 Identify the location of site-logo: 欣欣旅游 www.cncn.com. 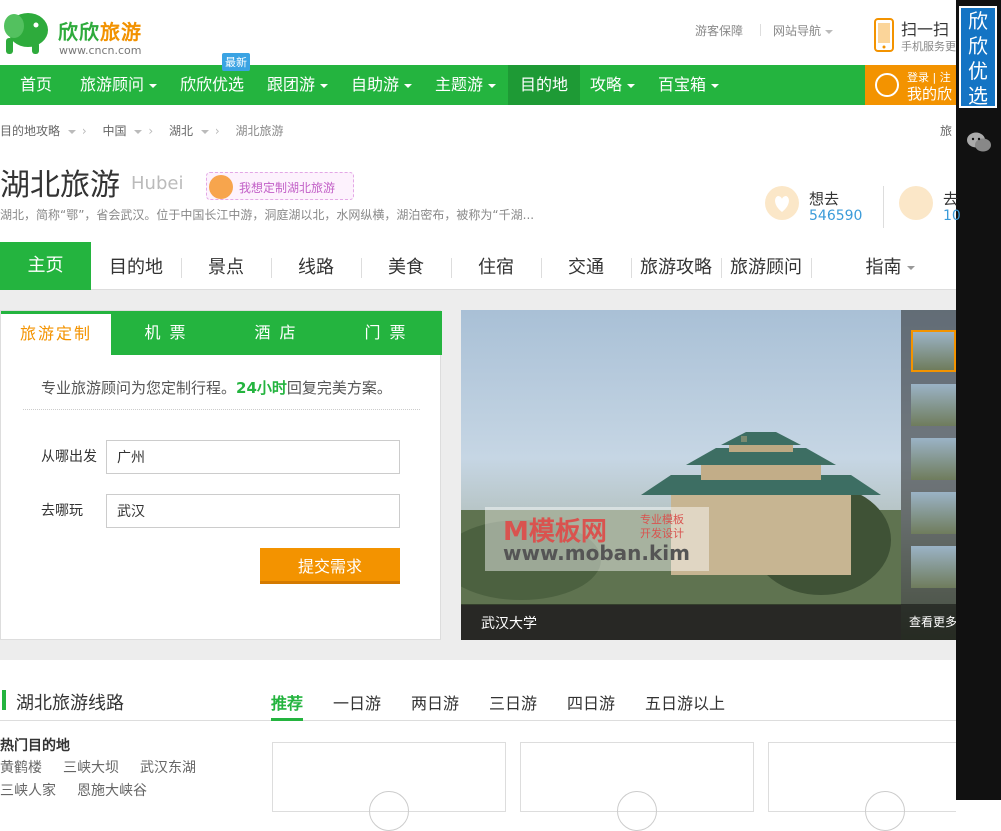
(77, 31).